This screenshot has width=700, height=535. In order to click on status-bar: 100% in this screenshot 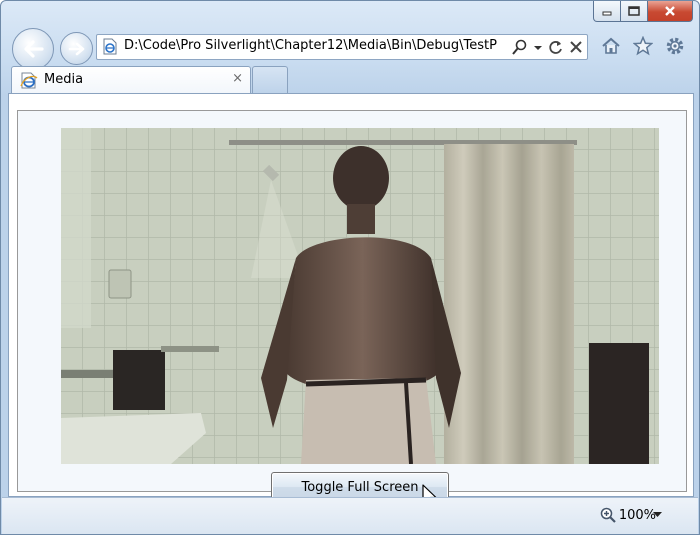, I will do `click(350, 515)`.